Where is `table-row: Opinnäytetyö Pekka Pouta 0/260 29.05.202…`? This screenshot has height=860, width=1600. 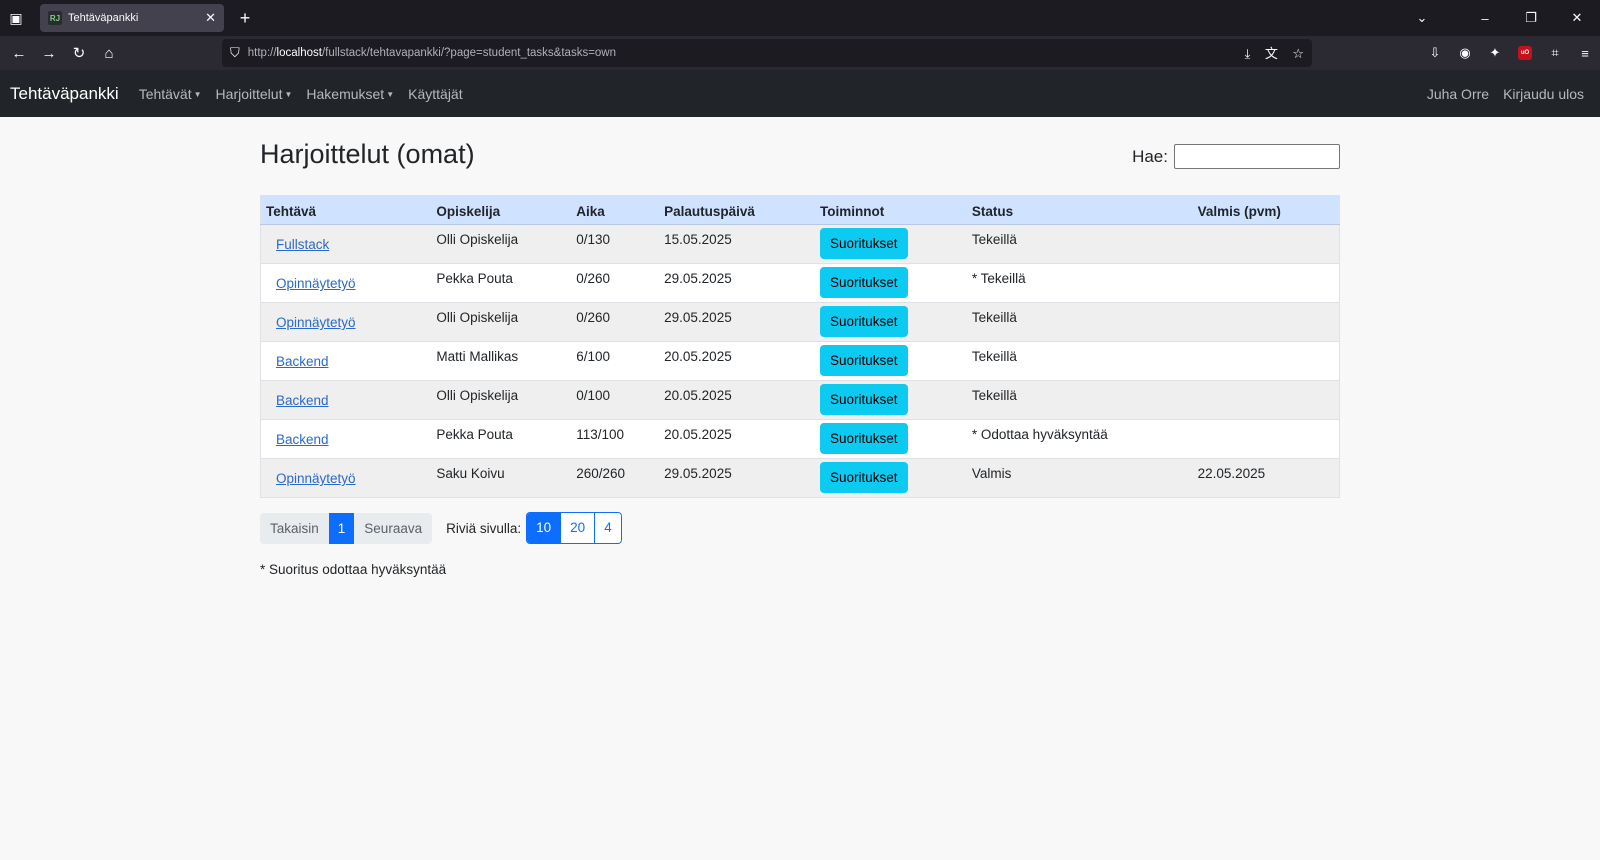
table-row: Opinnäytetyö Pekka Pouta 0/260 29.05.202… is located at coordinates (800, 283).